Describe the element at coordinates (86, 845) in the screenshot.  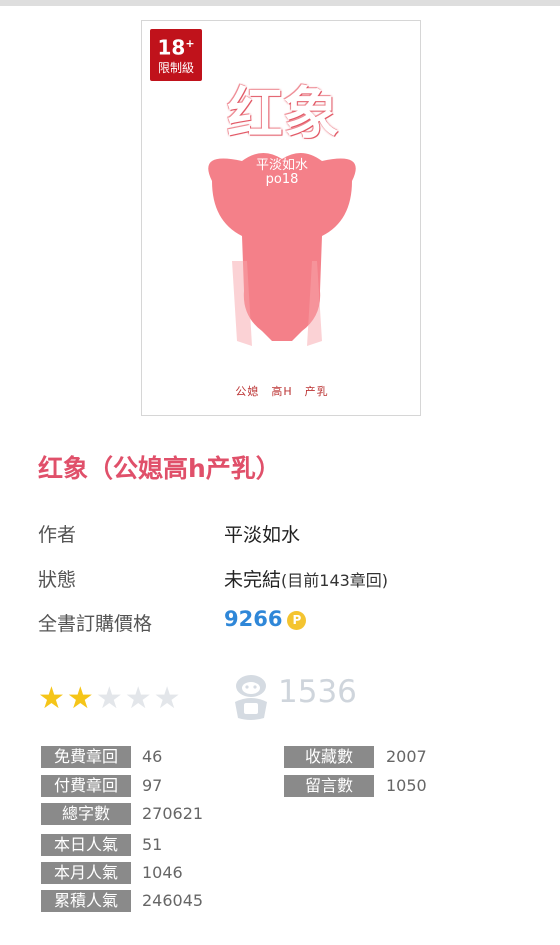
I see `daily-popularity-label: 本日人氣` at that location.